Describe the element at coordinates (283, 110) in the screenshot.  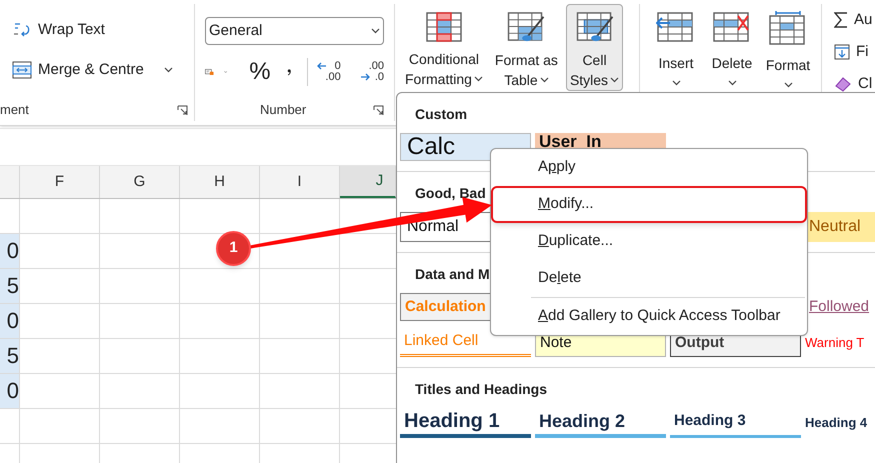
I see `group-label: Number` at that location.